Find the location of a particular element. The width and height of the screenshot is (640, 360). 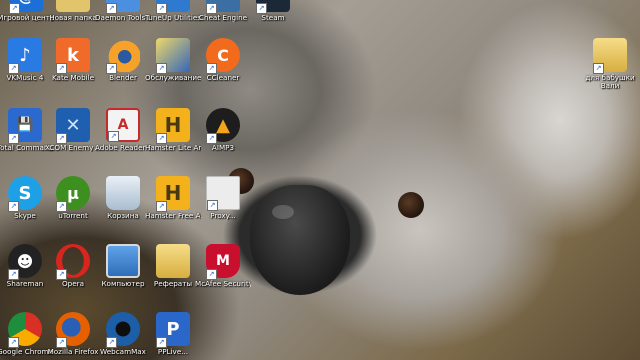

opera-icon: ↗ is located at coordinates (73, 262).